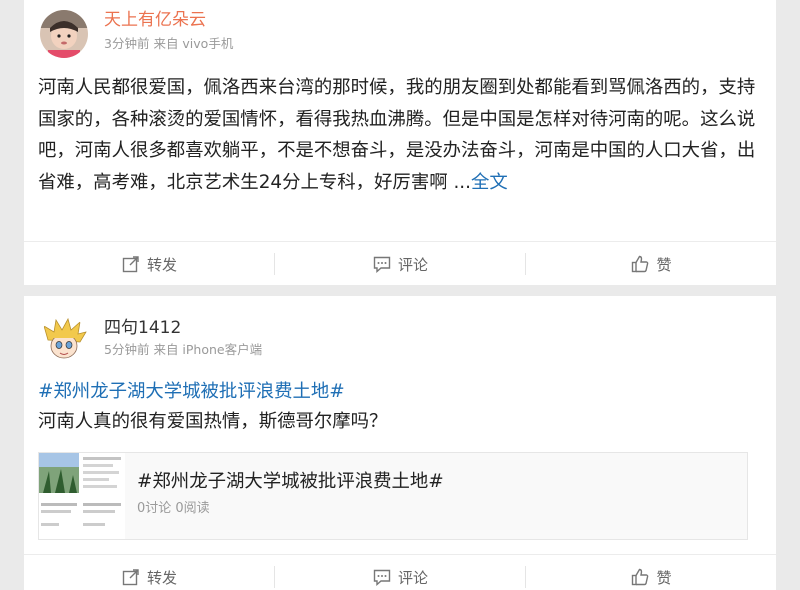  Describe the element at coordinates (142, 328) in the screenshot. I see `username: 四句1412` at that location.